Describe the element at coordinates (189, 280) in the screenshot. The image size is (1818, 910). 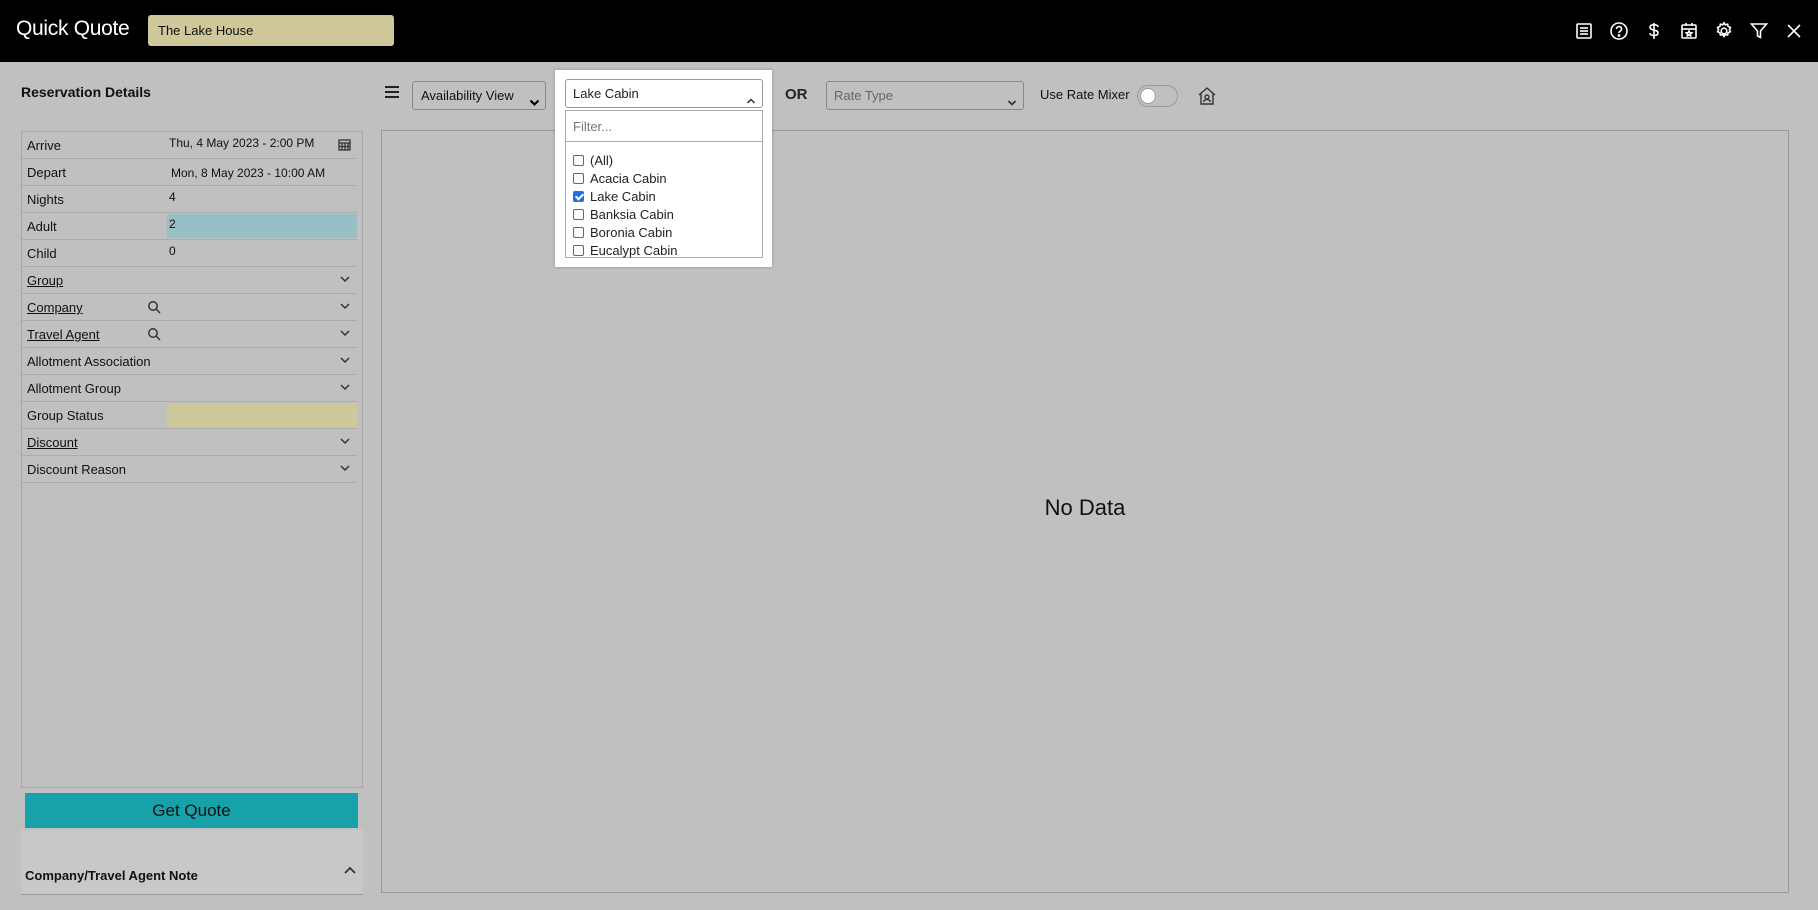
I see `group-row: Group` at that location.